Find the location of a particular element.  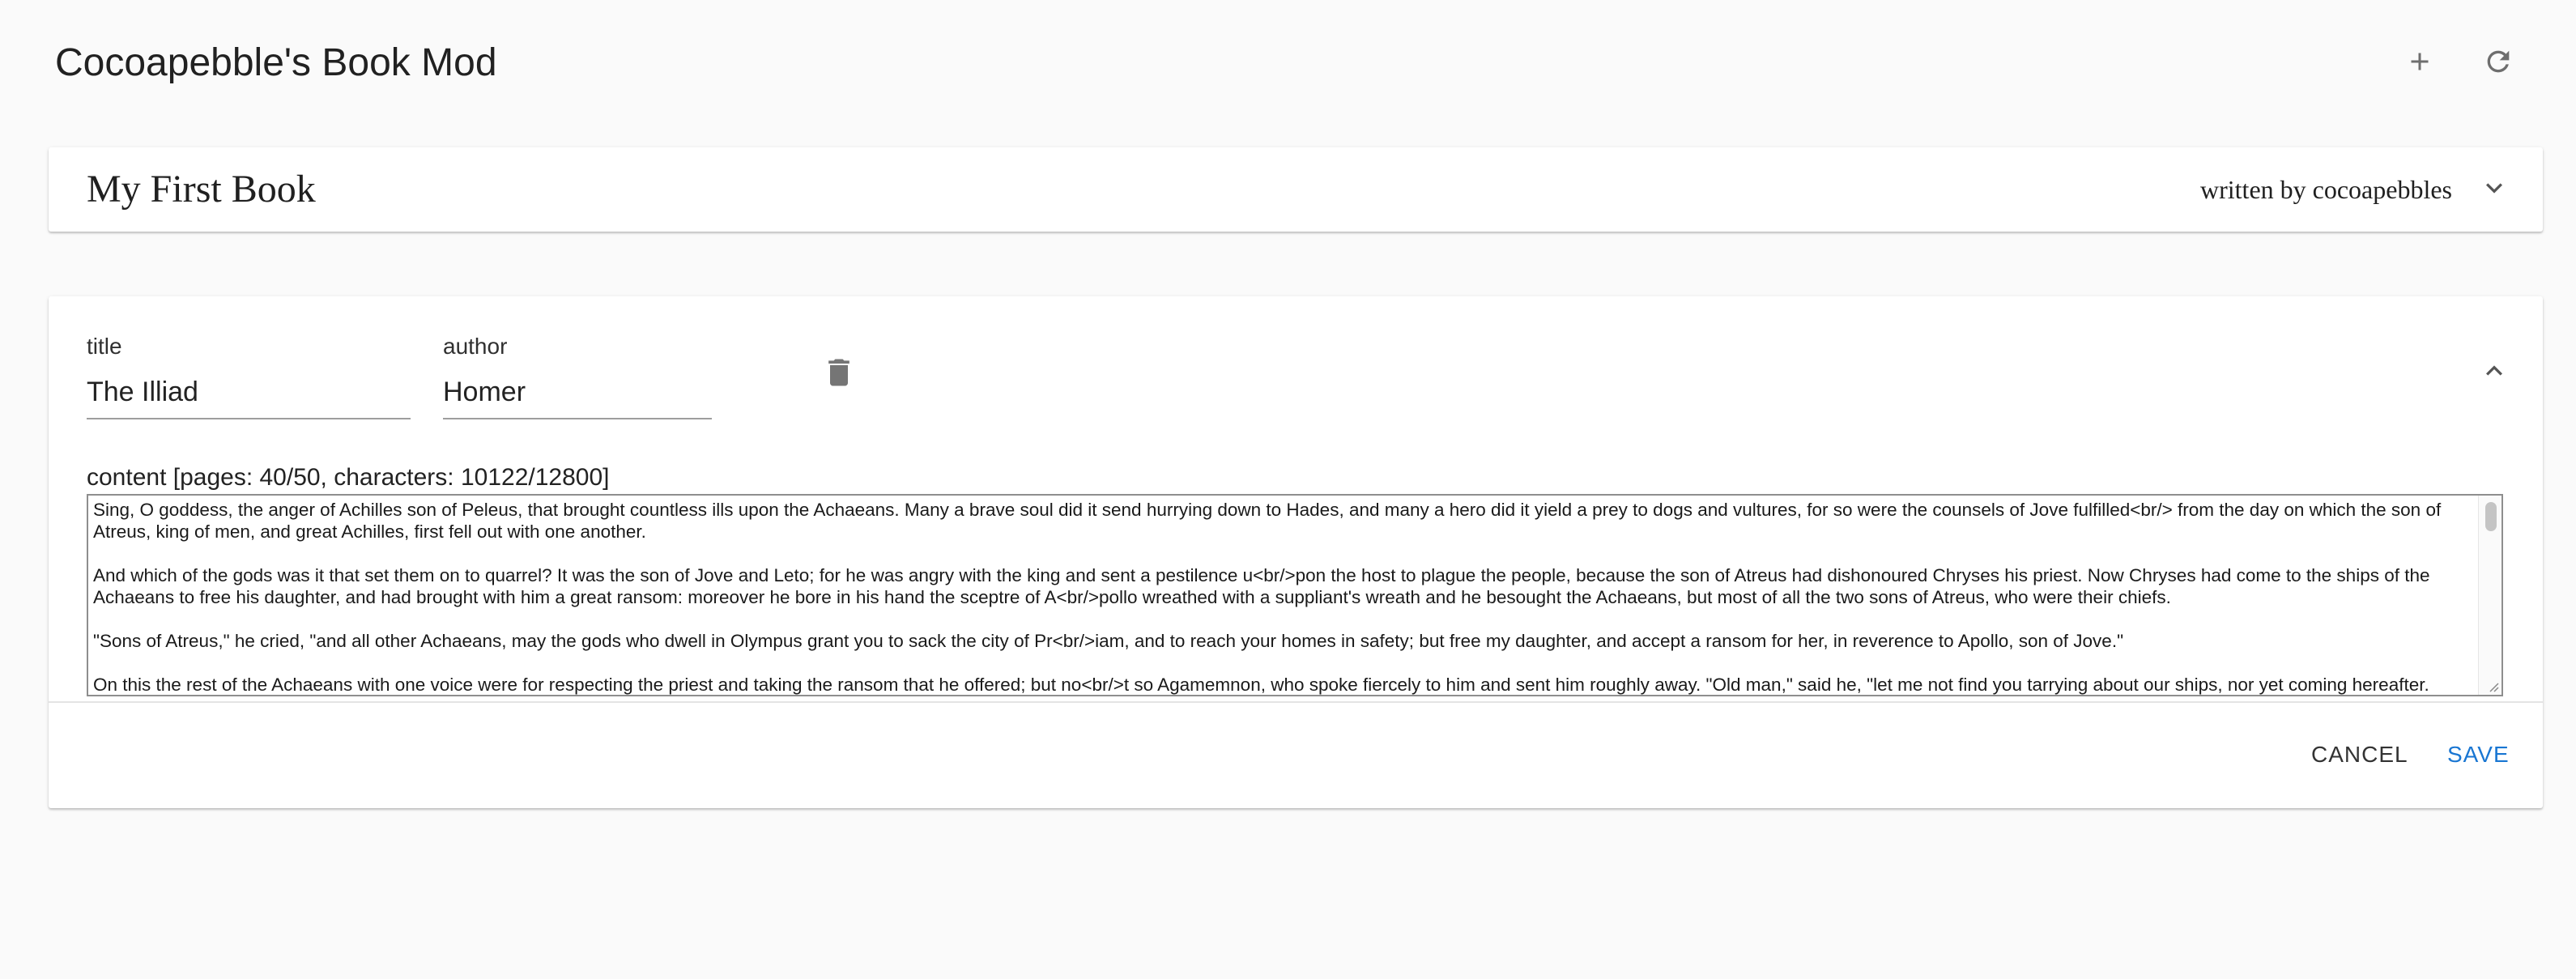

save-button: SAVE is located at coordinates (2478, 755).